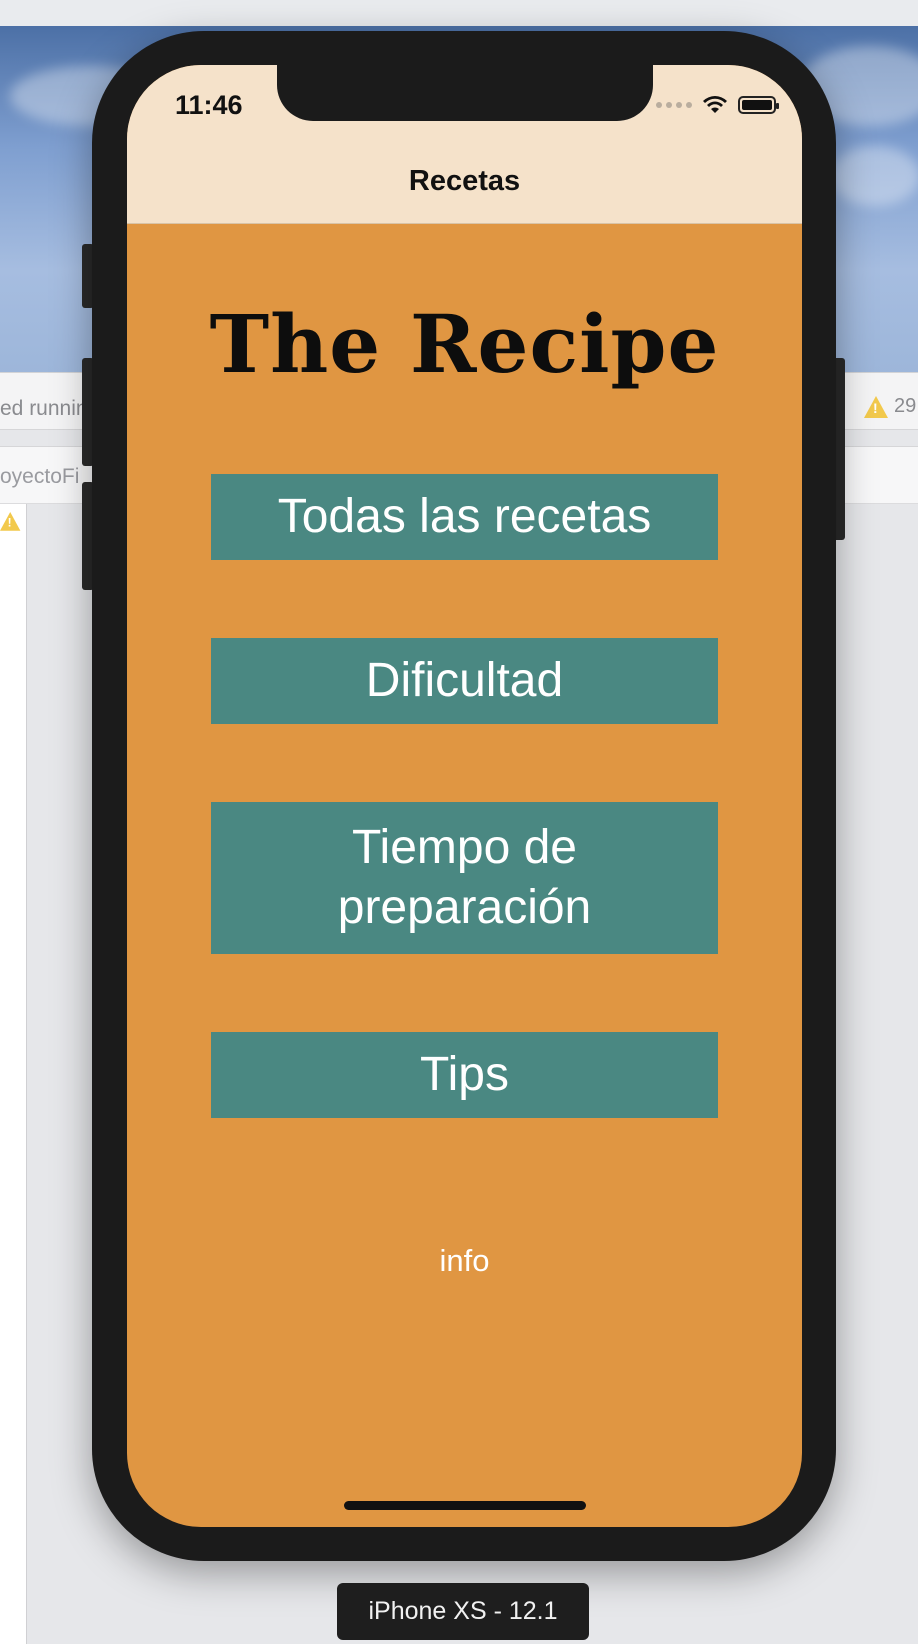  What do you see at coordinates (890, 406) in the screenshot?
I see `xcode-warning-badge: 29` at bounding box center [890, 406].